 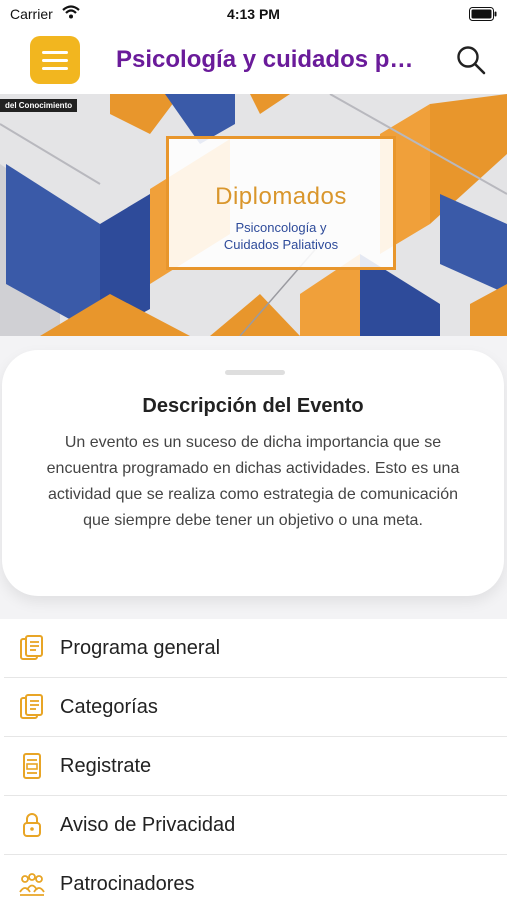 I want to click on battery-icon, so click(x=483, y=14).